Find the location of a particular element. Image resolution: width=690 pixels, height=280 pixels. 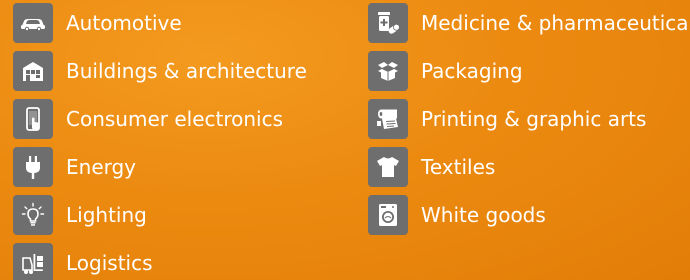

light-bulb-icon is located at coordinates (33, 215).